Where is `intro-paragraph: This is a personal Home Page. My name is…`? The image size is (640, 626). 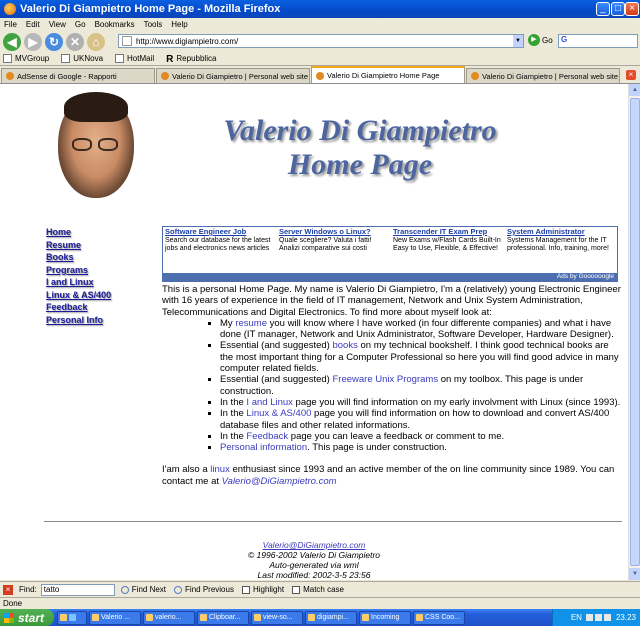 intro-paragraph: This is a personal Home Page. My name is… is located at coordinates (391, 301).